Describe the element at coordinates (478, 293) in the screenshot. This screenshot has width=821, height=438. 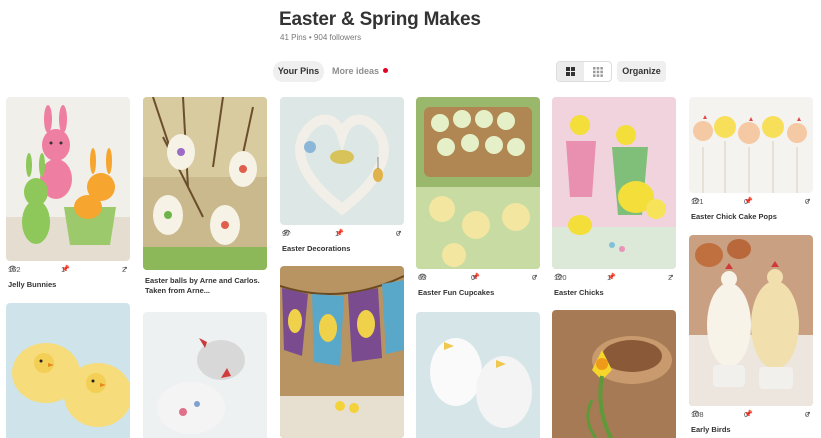
I see `pin-title: Easter Fun Cupcakes` at that location.